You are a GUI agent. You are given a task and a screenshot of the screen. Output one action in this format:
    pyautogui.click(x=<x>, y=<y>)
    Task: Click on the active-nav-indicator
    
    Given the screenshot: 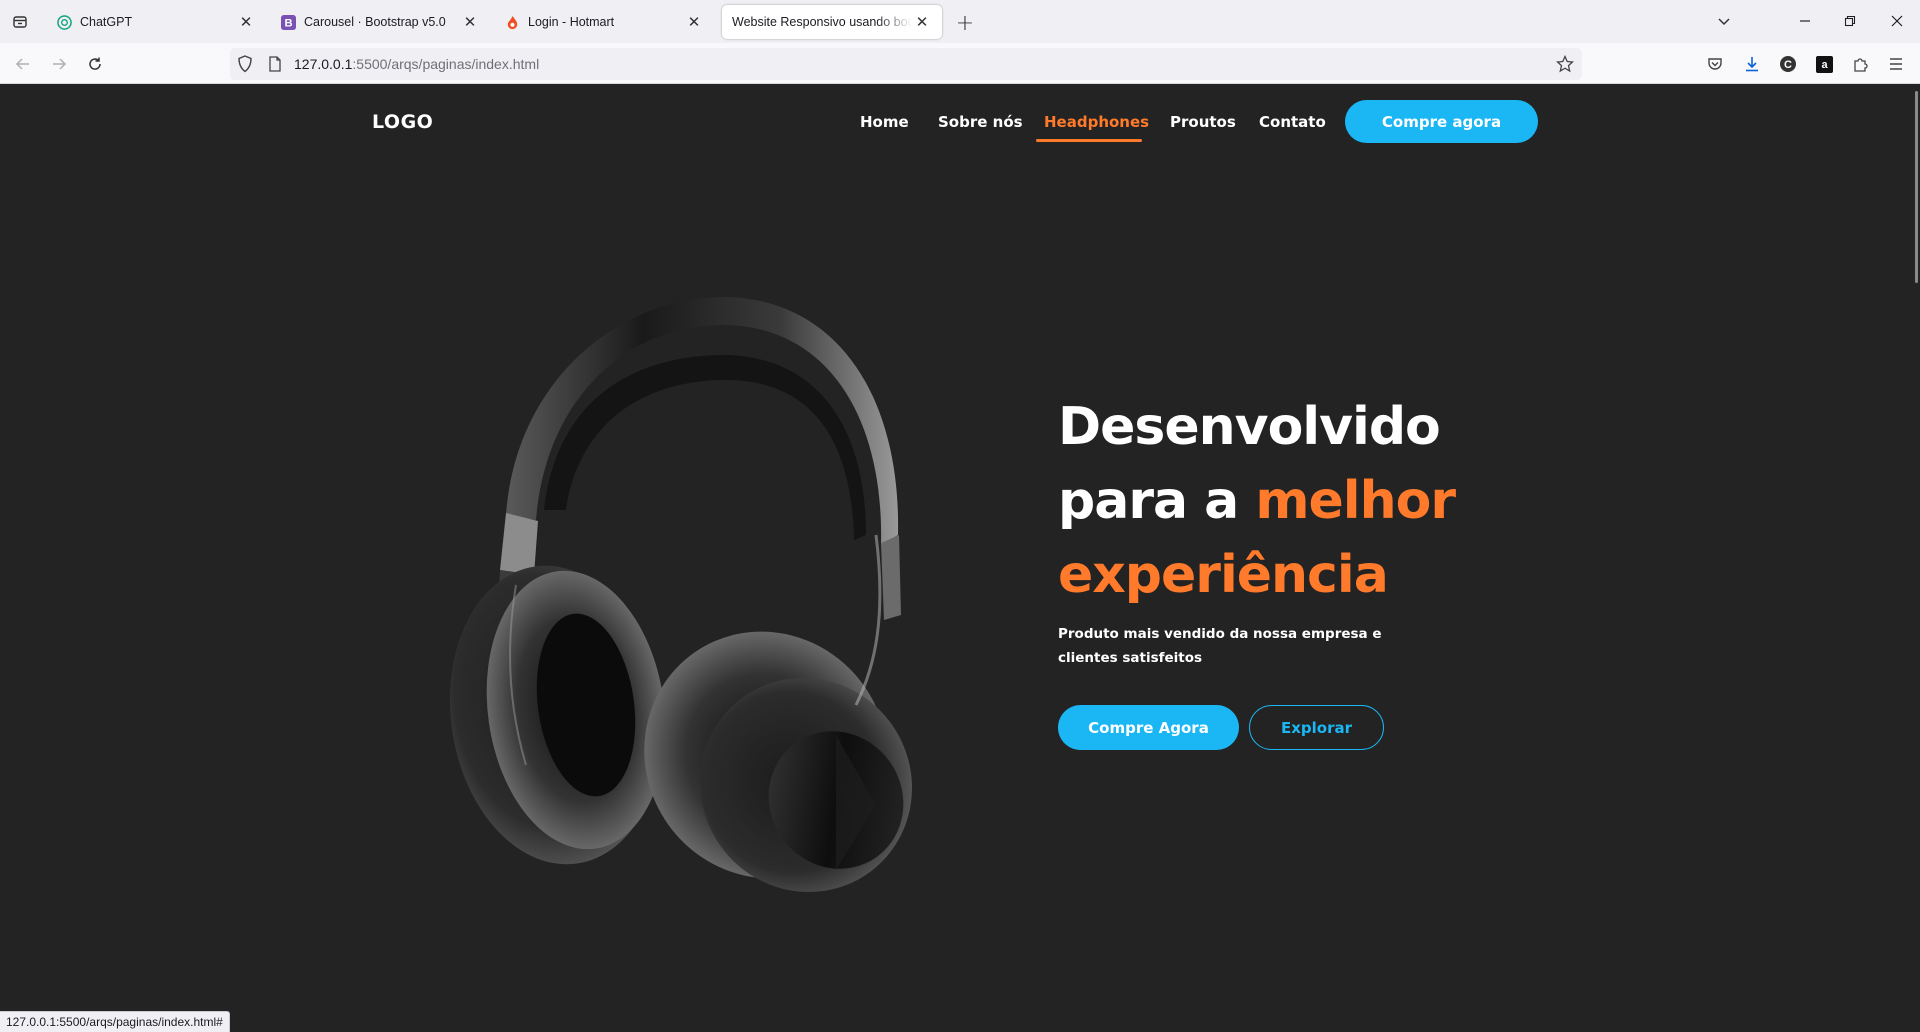 What is the action you would take?
    pyautogui.click(x=1089, y=140)
    